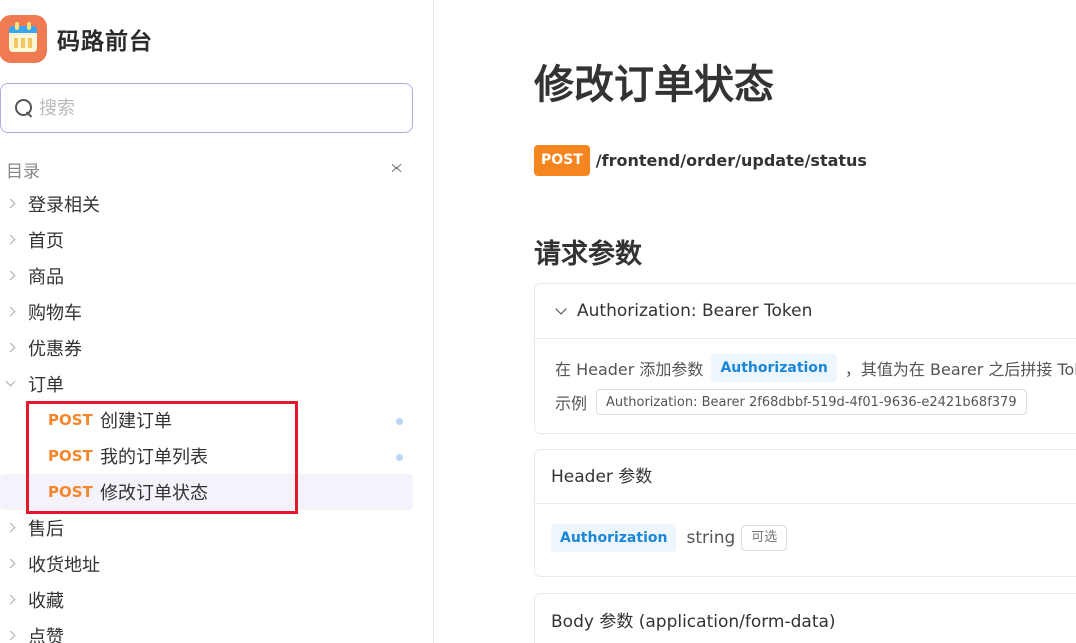 This screenshot has width=1076, height=643. What do you see at coordinates (764, 538) in the screenshot?
I see `optional-badge: 可选` at bounding box center [764, 538].